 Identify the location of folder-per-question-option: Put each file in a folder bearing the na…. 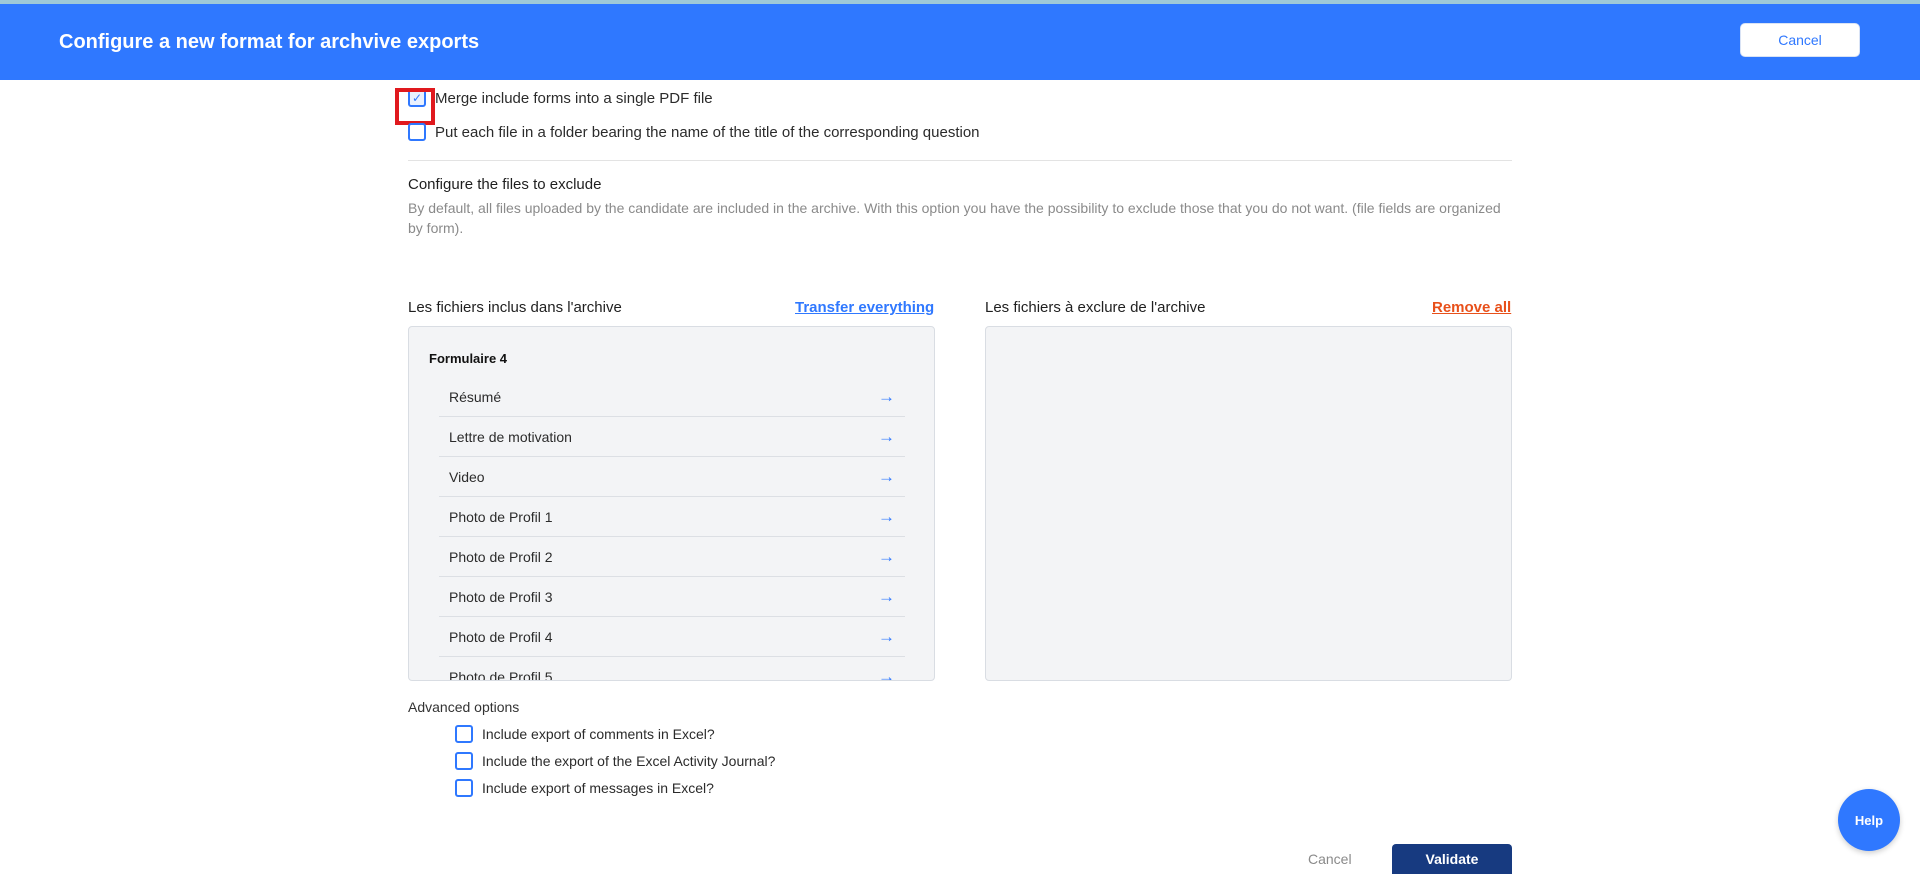
(694, 132).